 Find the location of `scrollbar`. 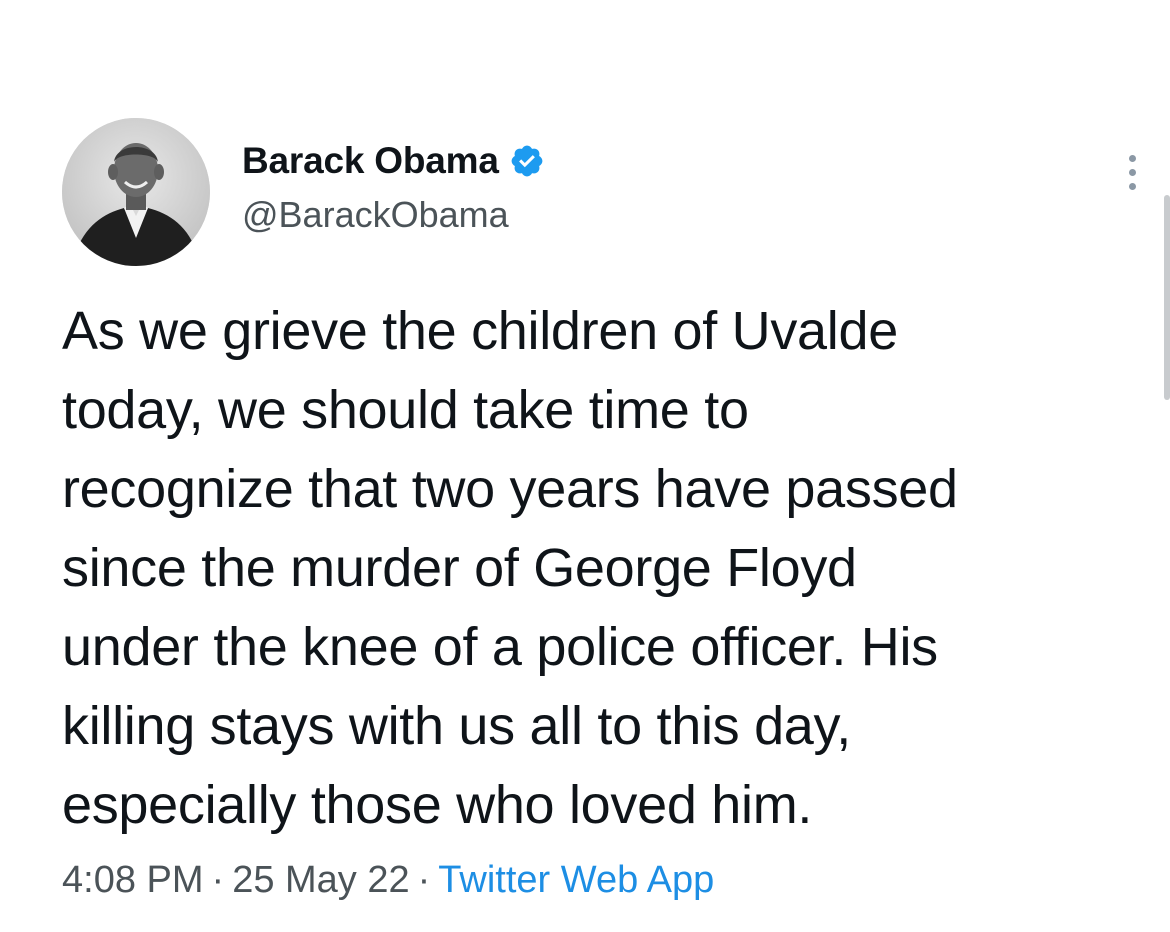

scrollbar is located at coordinates (1167, 297).